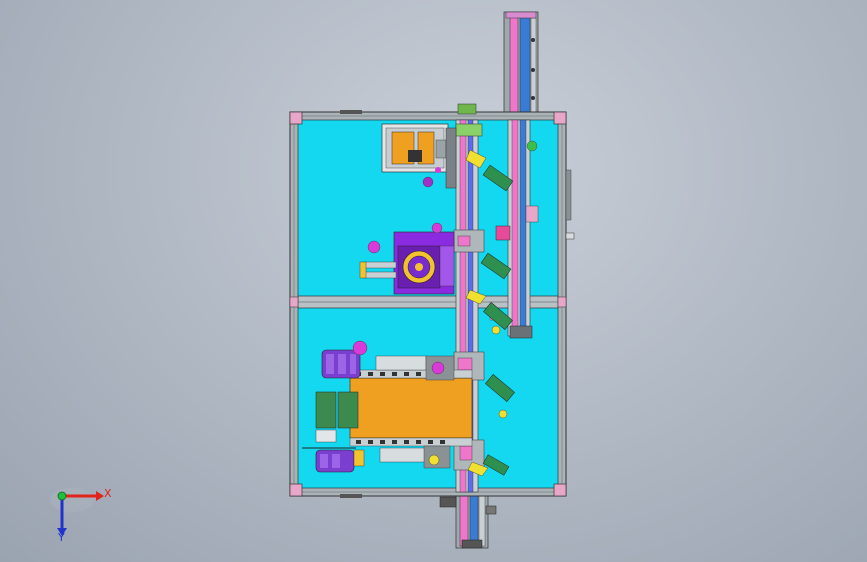  Describe the element at coordinates (108, 493) in the screenshot. I see `x-axis-label: X` at that location.